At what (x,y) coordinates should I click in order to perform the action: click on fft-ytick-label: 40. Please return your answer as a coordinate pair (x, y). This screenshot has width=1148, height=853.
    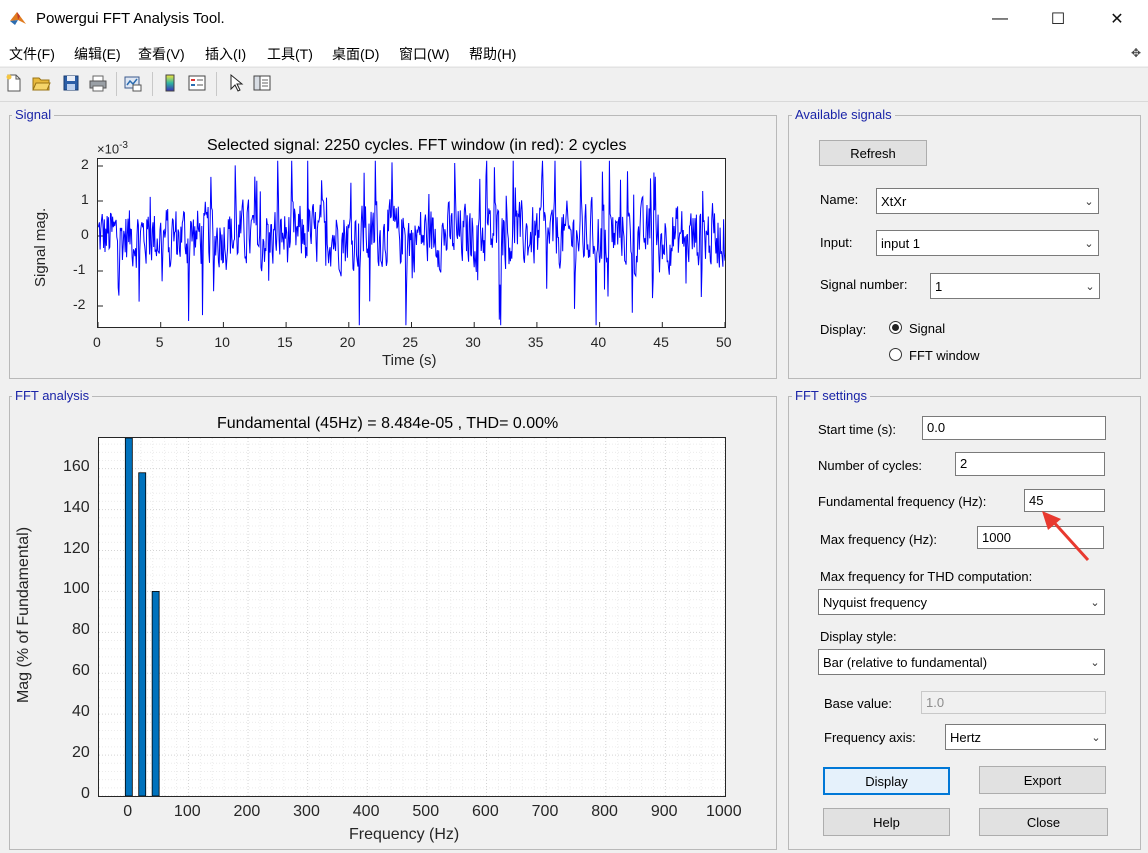
    Looking at the image, I should click on (81, 712).